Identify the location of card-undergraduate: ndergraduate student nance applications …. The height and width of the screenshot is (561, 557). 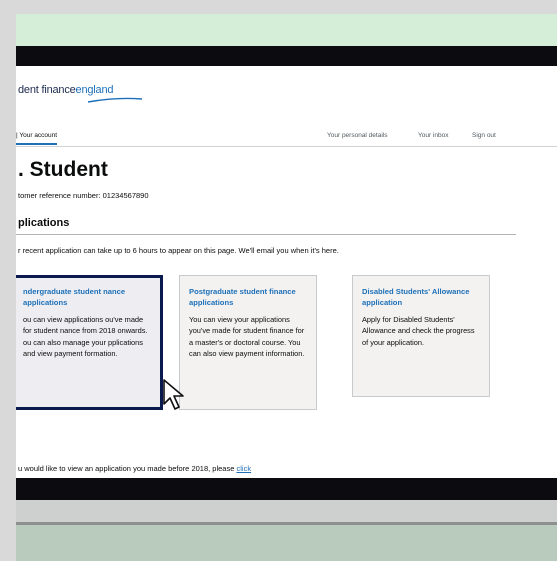
(89, 342).